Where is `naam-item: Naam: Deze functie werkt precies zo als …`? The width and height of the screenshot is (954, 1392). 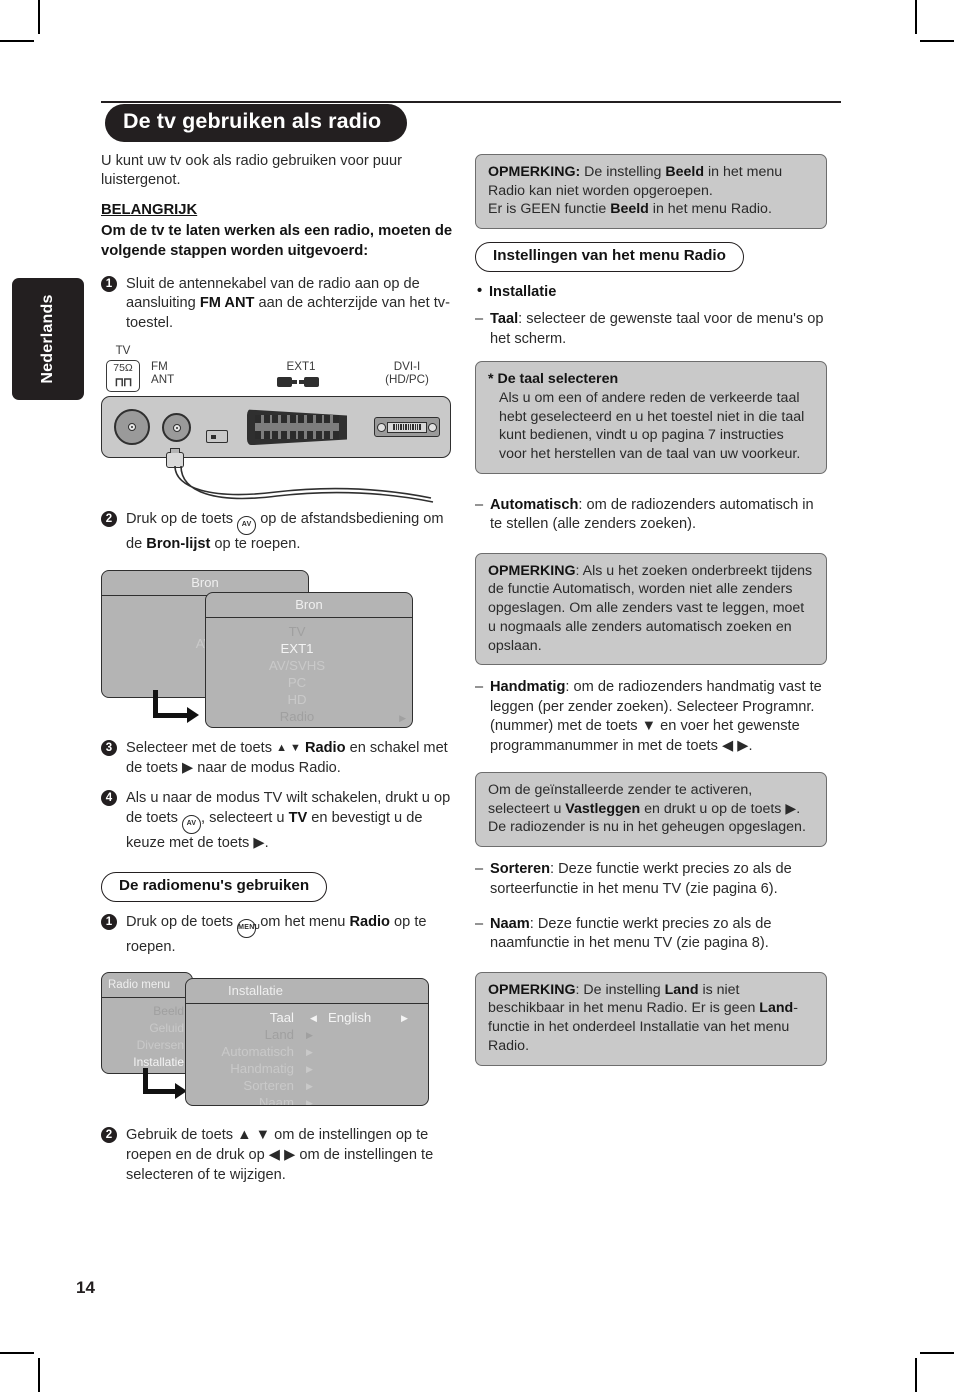
naam-item: Naam: Deze functie werkt precies zo als … is located at coordinates (651, 934).